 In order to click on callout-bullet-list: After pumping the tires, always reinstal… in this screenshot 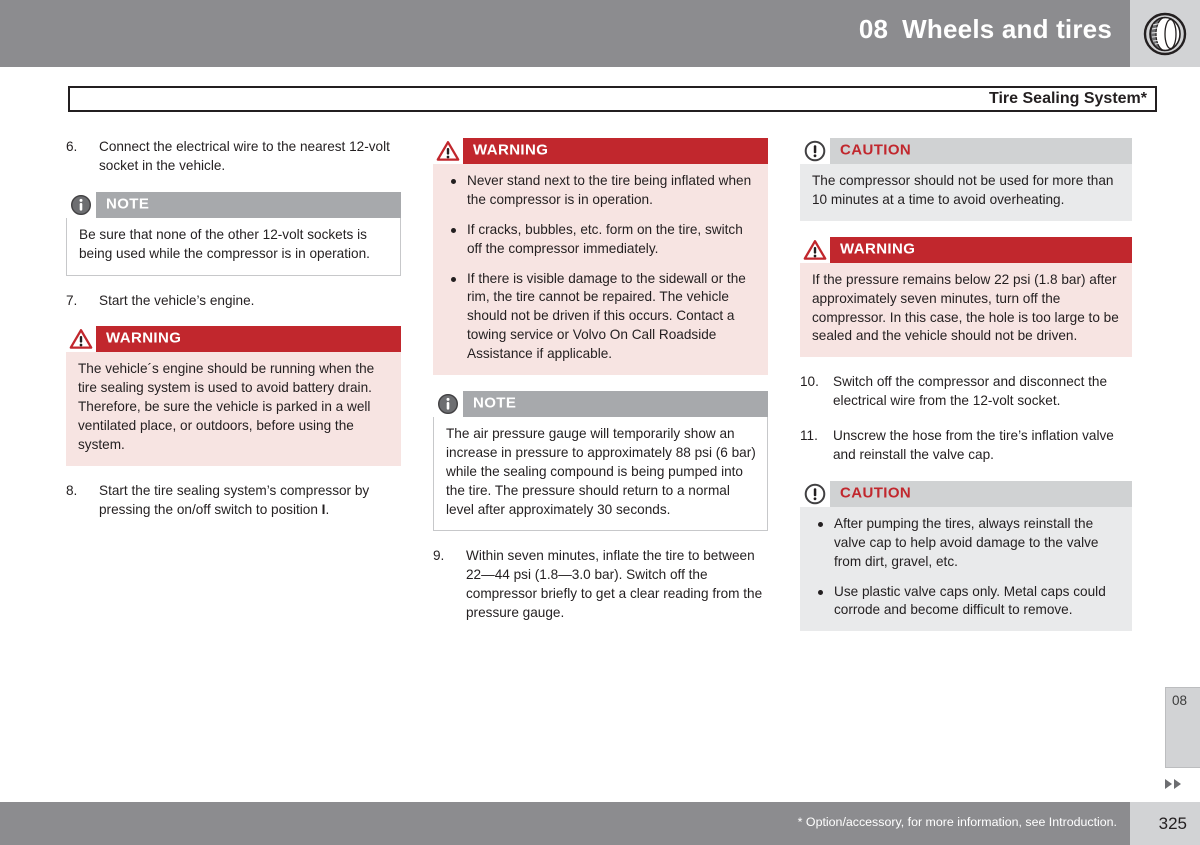, I will do `click(967, 567)`.